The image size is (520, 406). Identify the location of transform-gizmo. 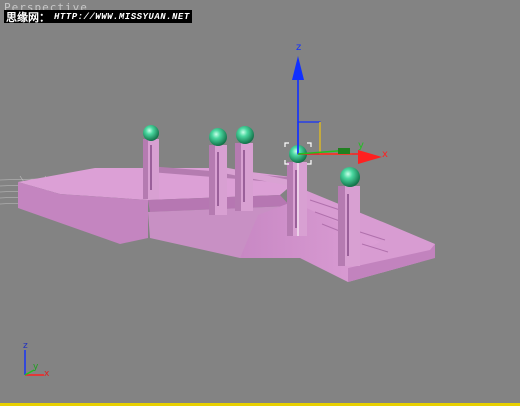
(337, 110).